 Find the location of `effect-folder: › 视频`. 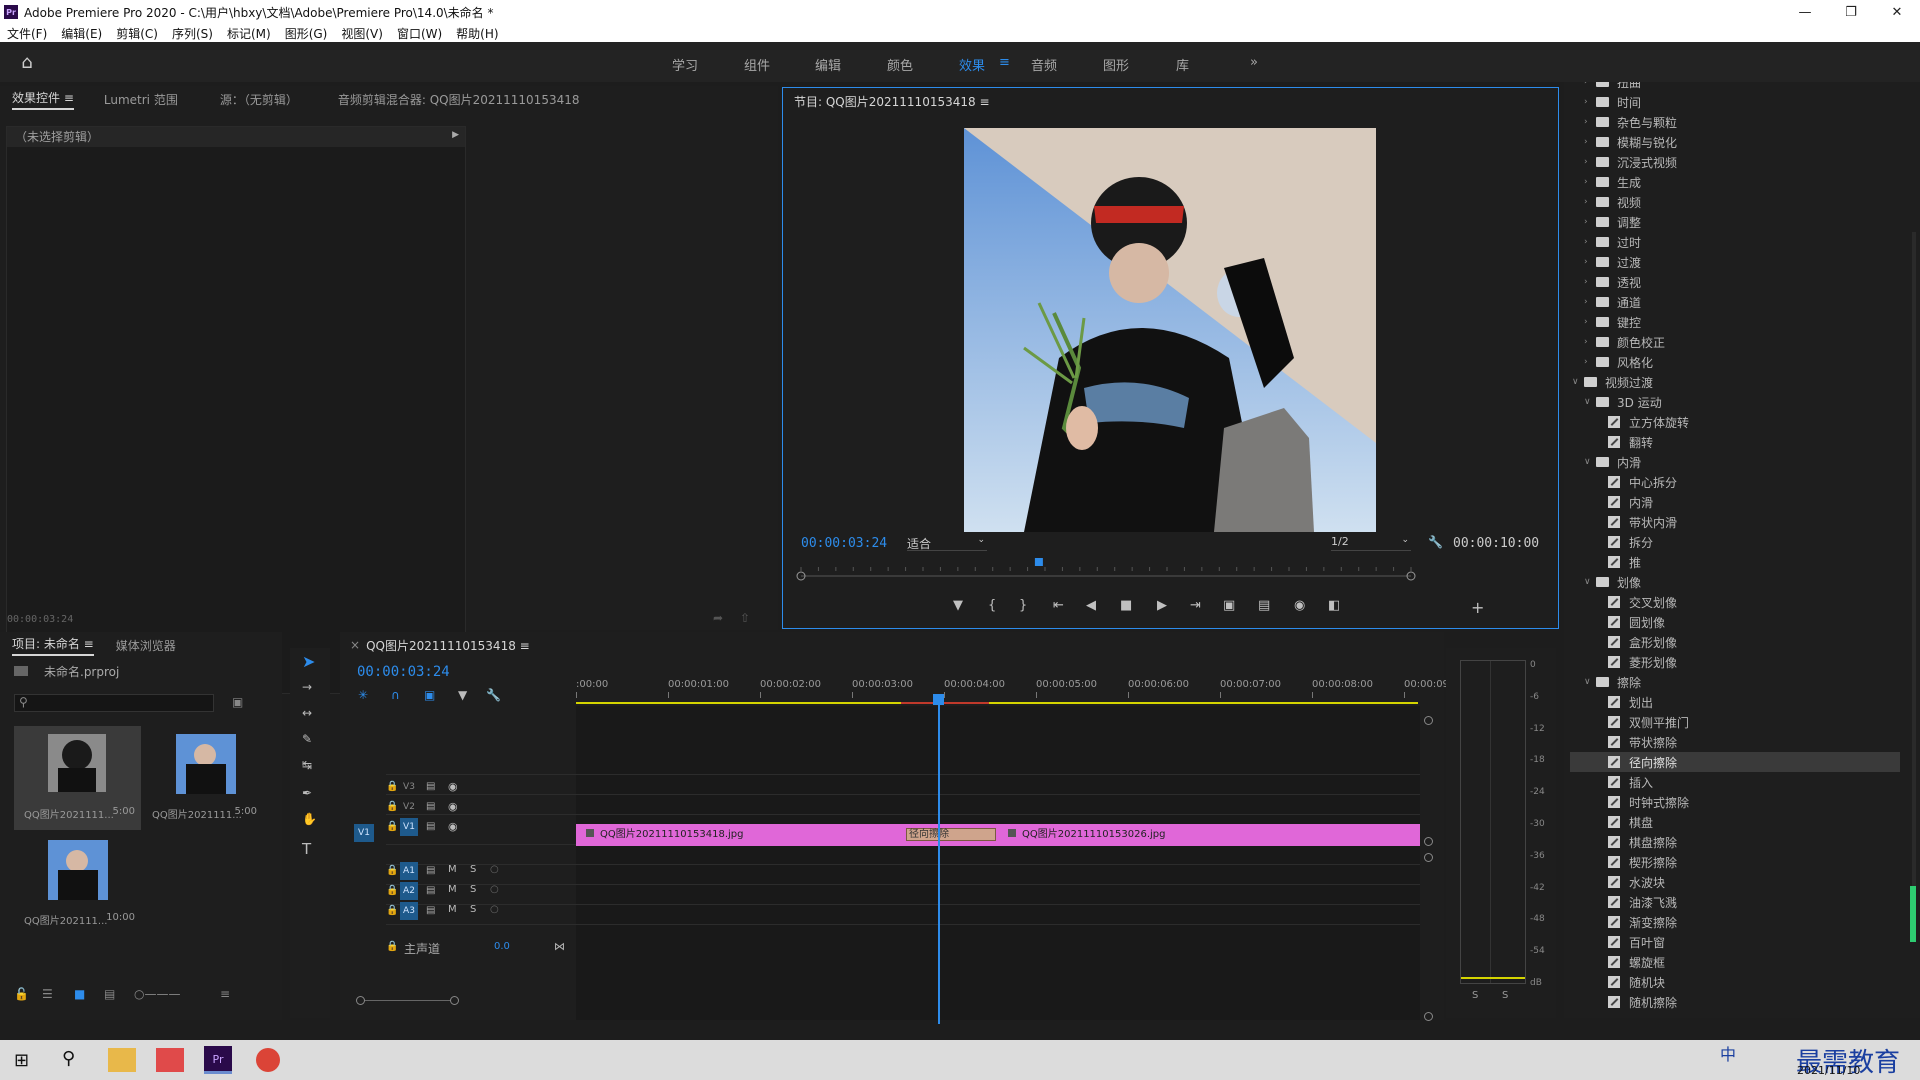

effect-folder: › 视频 is located at coordinates (1735, 202).